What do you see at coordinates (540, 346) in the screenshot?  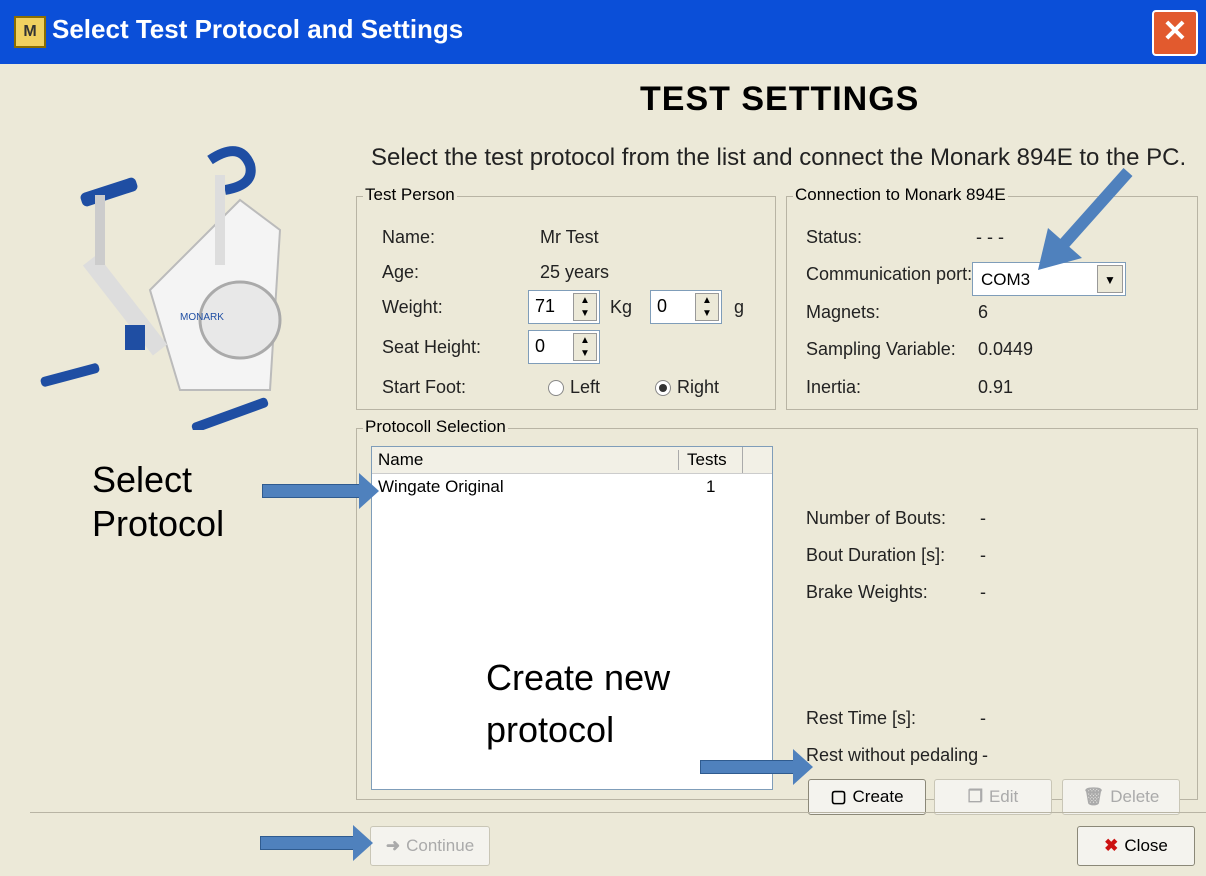 I see `seat-height-value: 0` at bounding box center [540, 346].